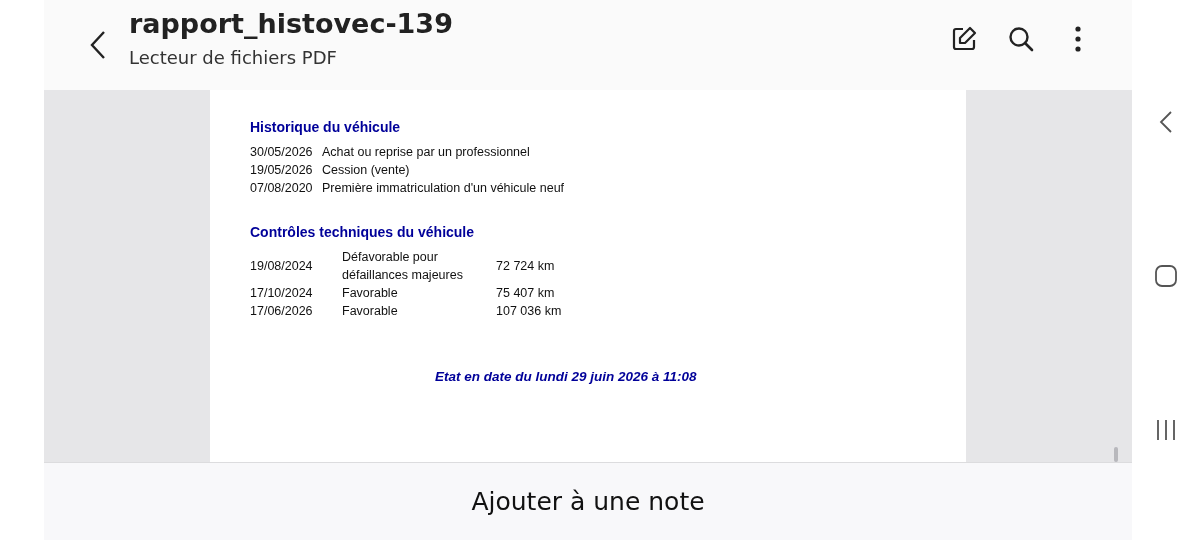 The image size is (1200, 540). Describe the element at coordinates (366, 170) in the screenshot. I see `history-event: Cession (vente)` at that location.